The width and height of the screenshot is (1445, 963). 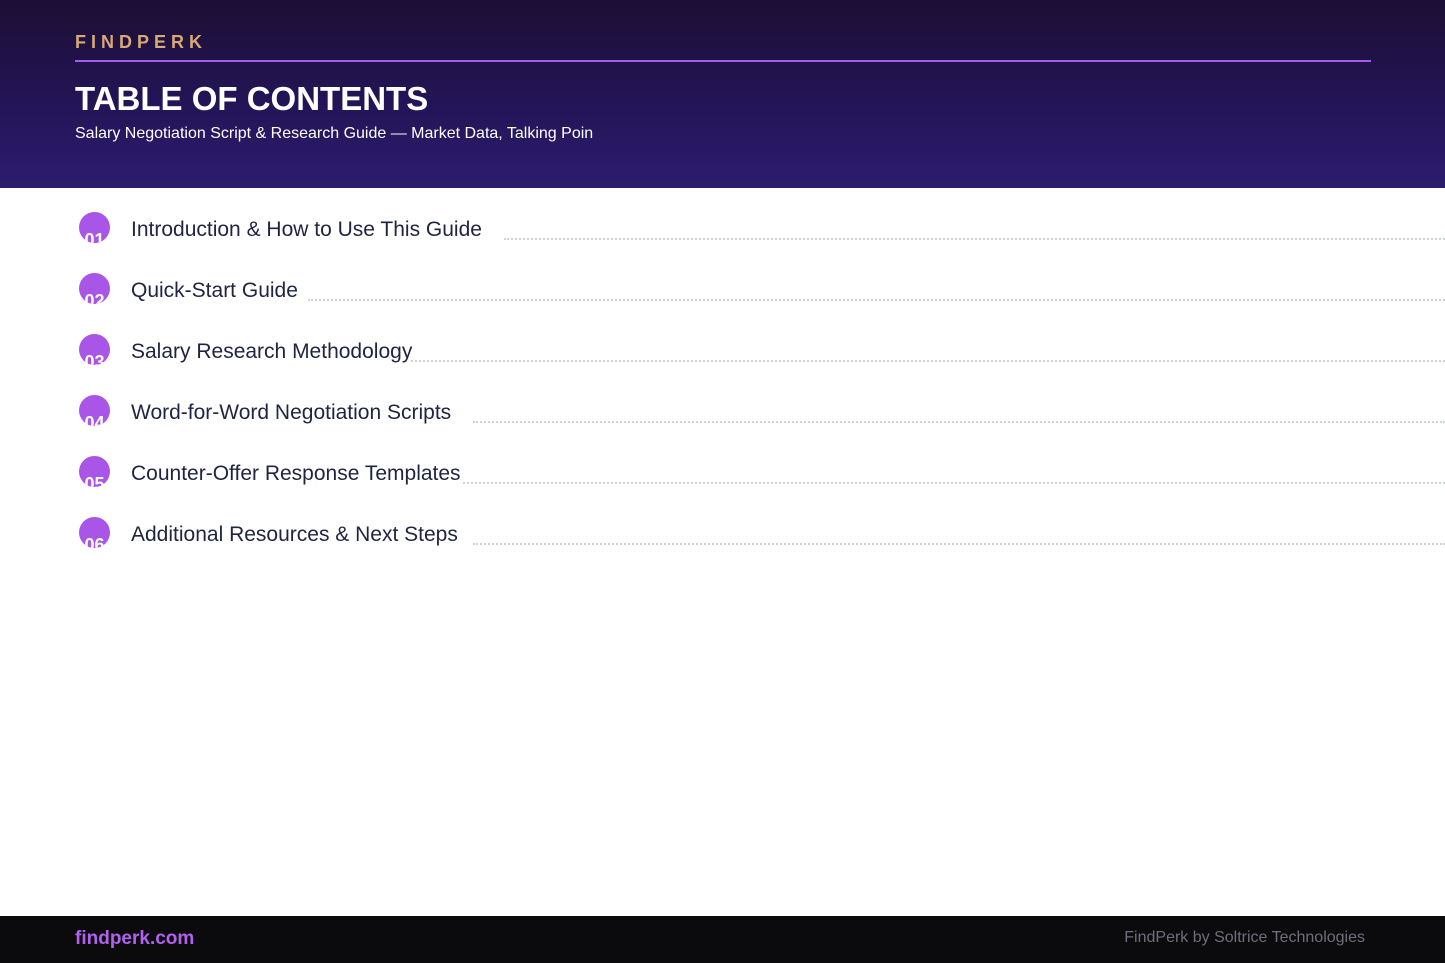 I want to click on header-divider, so click(x=723, y=61).